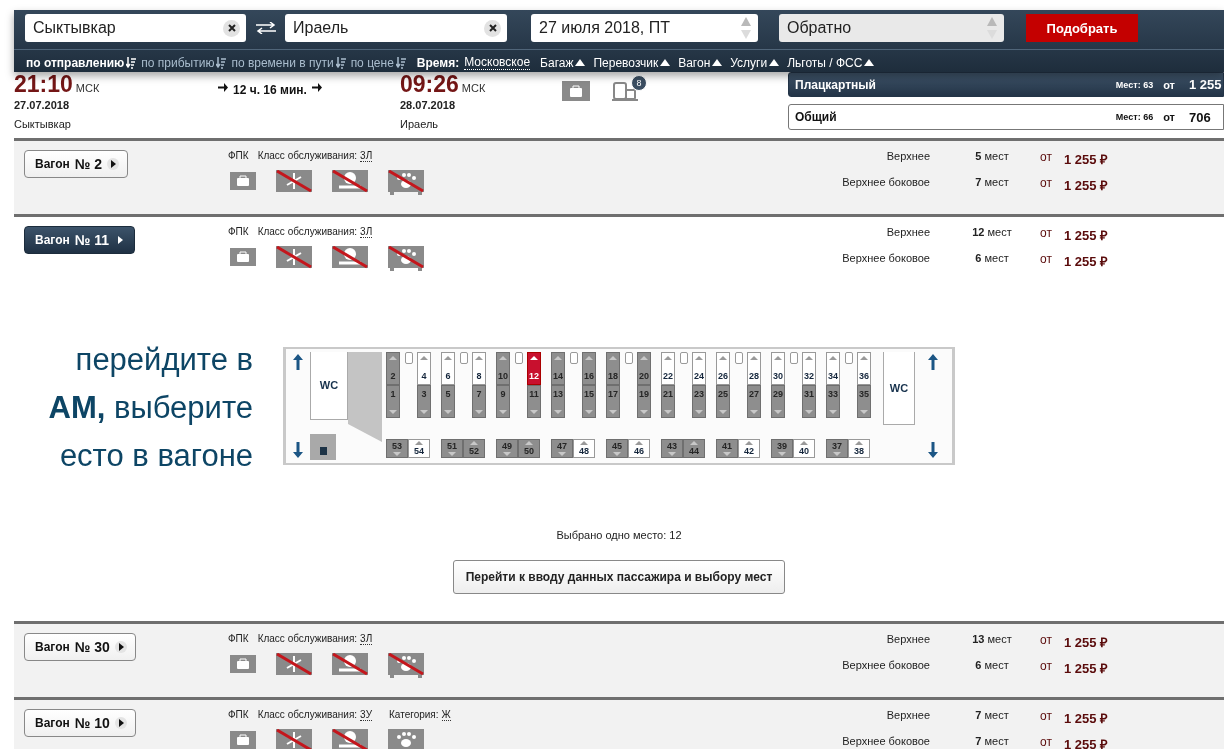 This screenshot has width=1224, height=749. I want to click on berth-seat: 44, so click(694, 448).